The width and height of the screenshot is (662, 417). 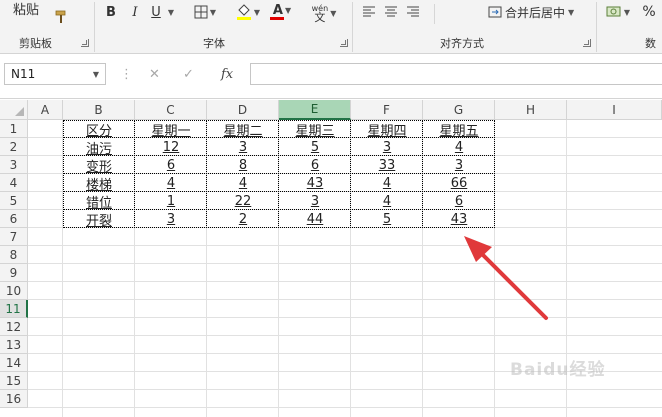 What do you see at coordinates (14, 327) in the screenshot?
I see `row-header-12: 12` at bounding box center [14, 327].